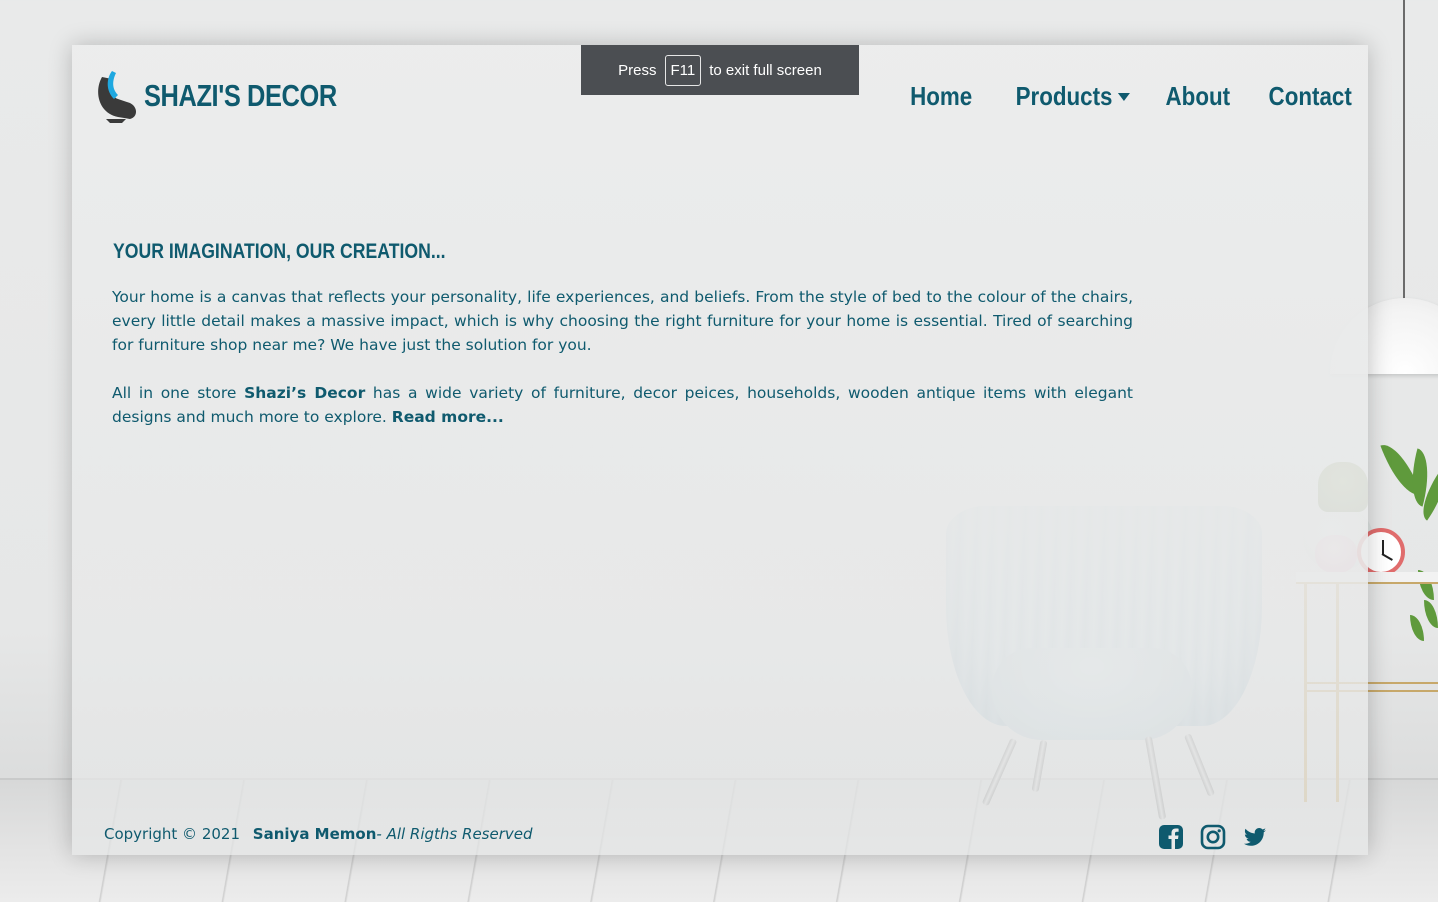 Image resolution: width=1438 pixels, height=902 pixels. What do you see at coordinates (683, 70) in the screenshot?
I see `toast-key-f11: F11` at bounding box center [683, 70].